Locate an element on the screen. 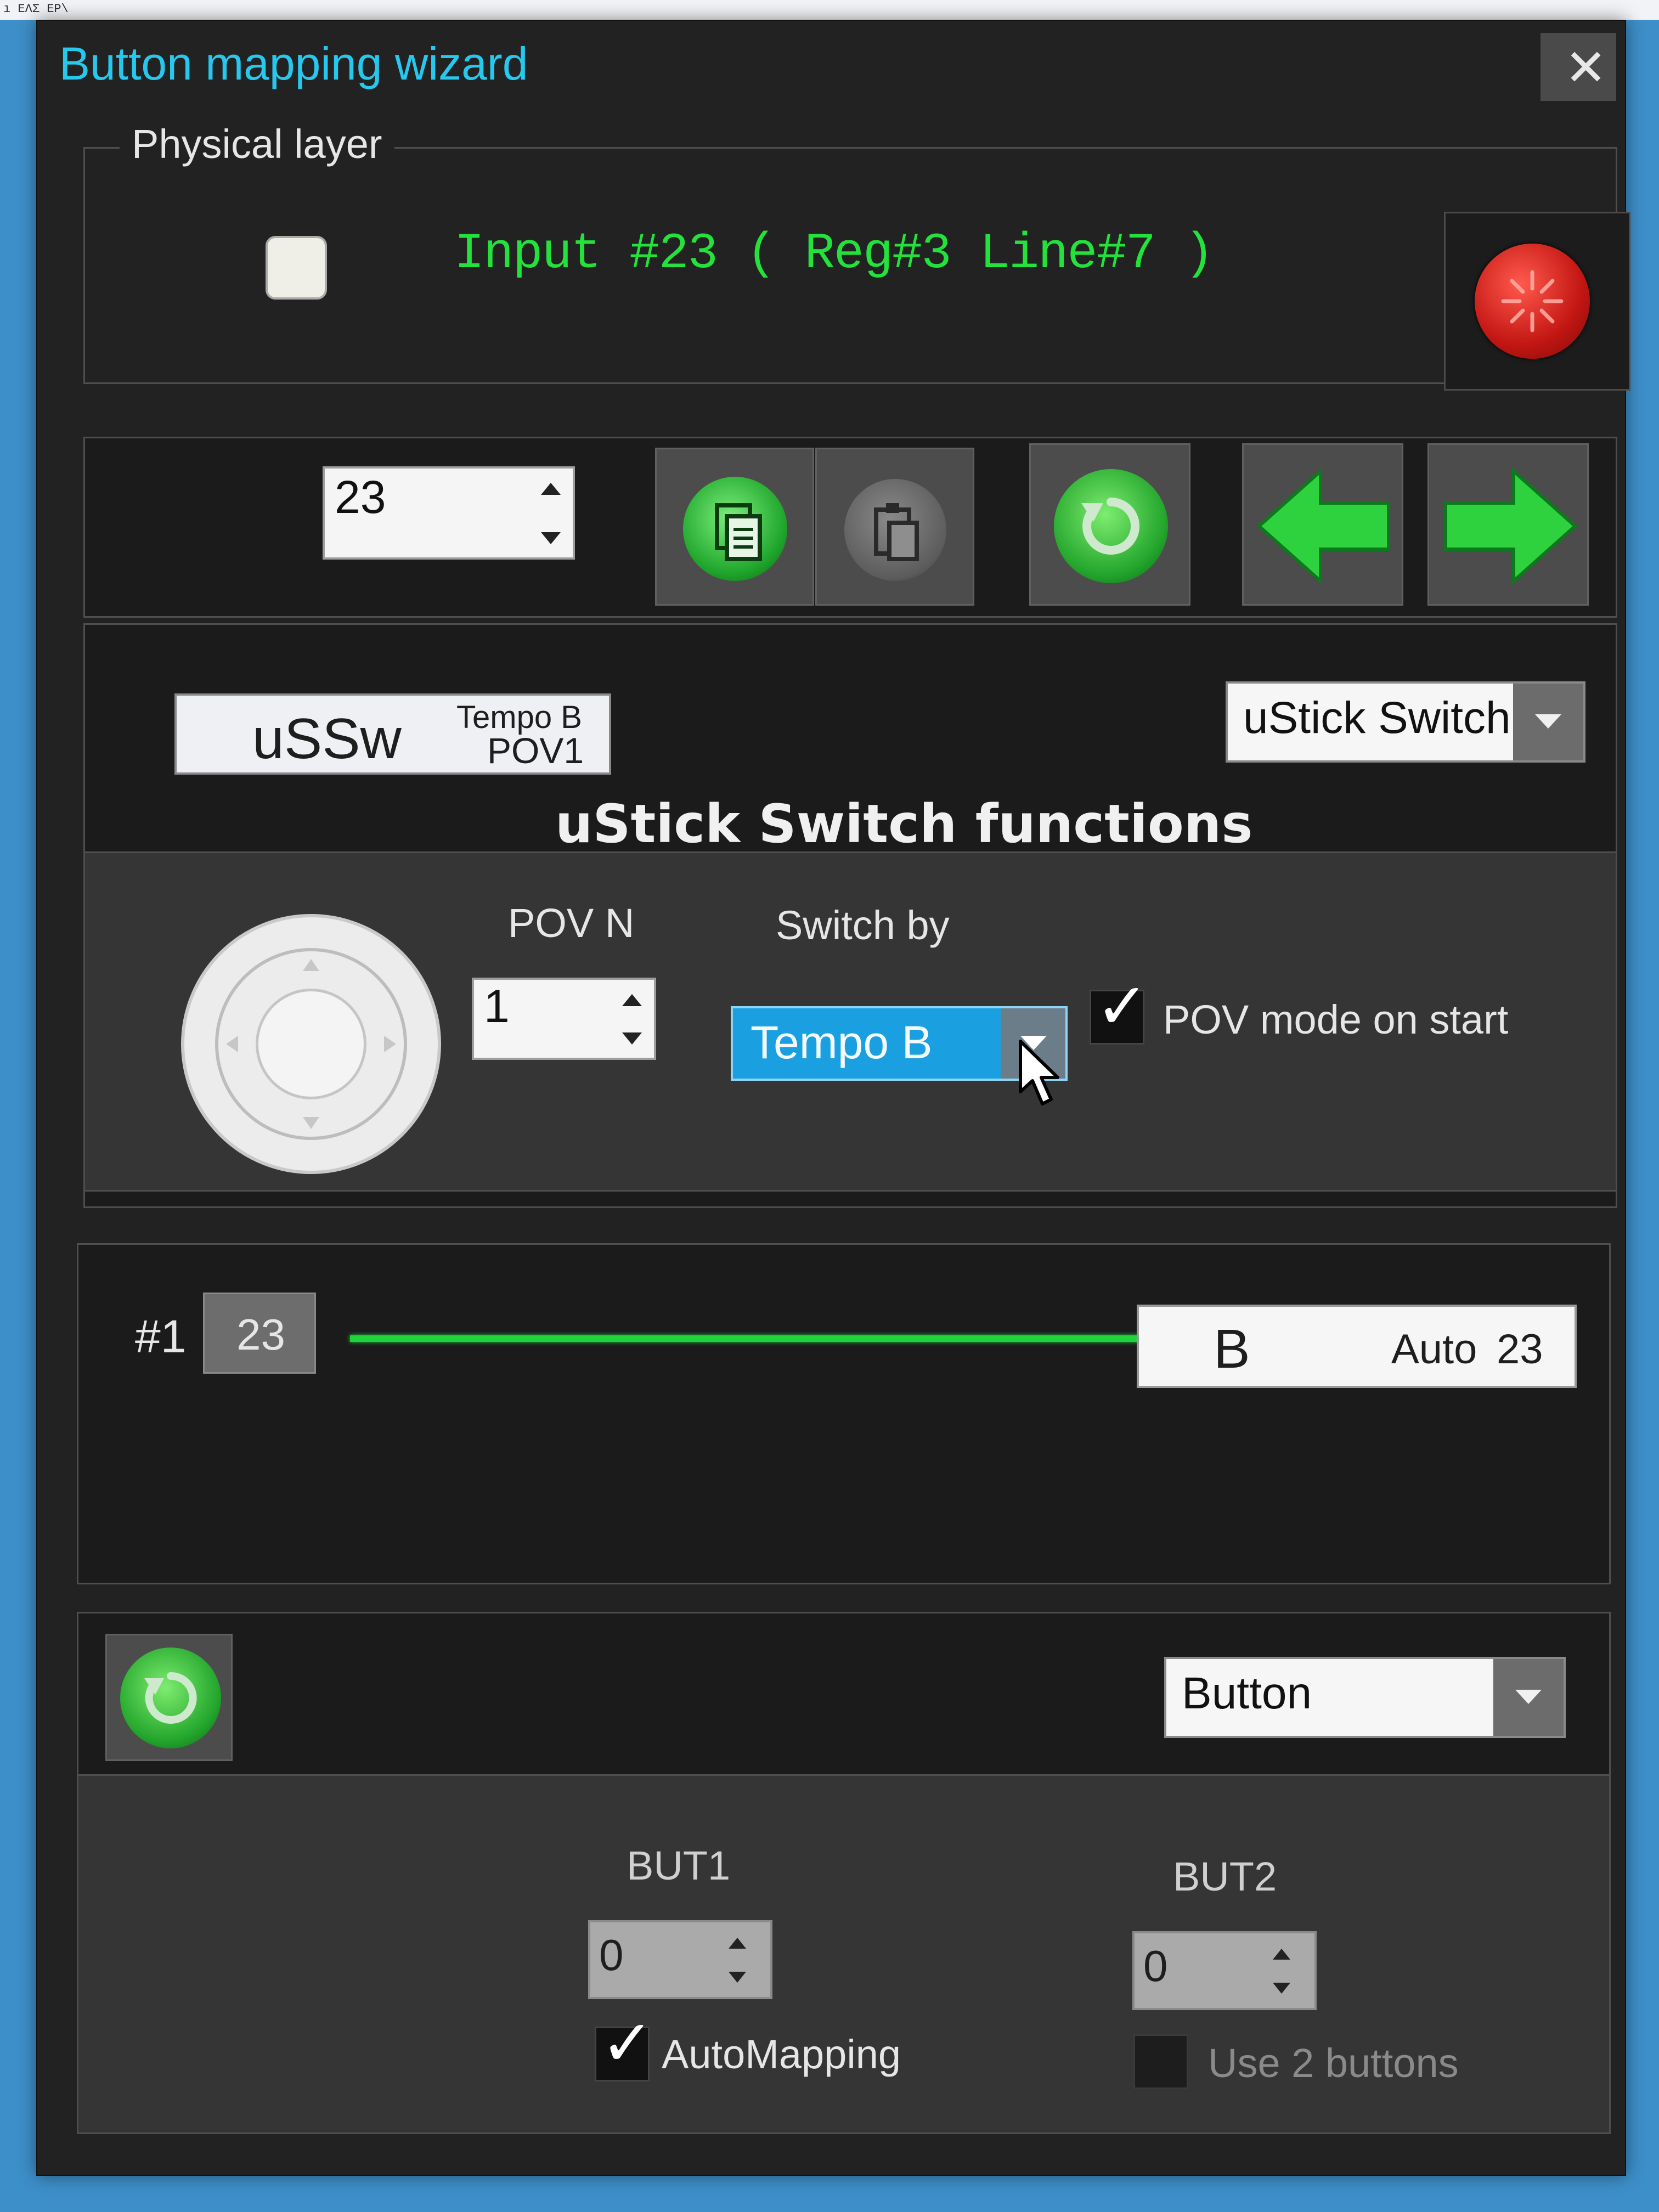 The width and height of the screenshot is (1659, 2212). physical-state-indicator is located at coordinates (296, 268).